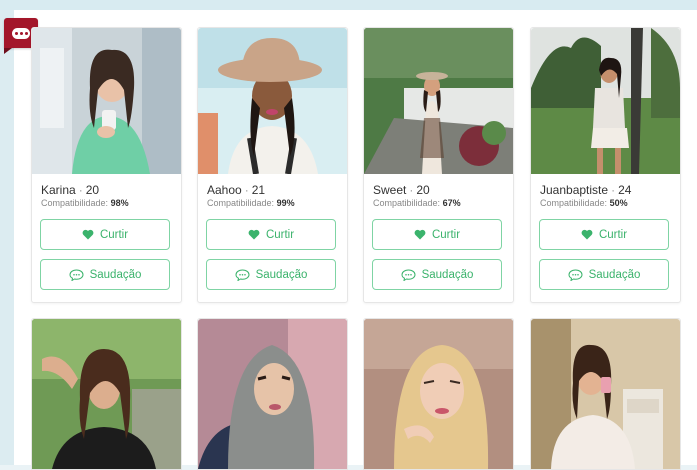  Describe the element at coordinates (251, 203) in the screenshot. I see `compatibility-line: Compatibilidade: 99%` at that location.